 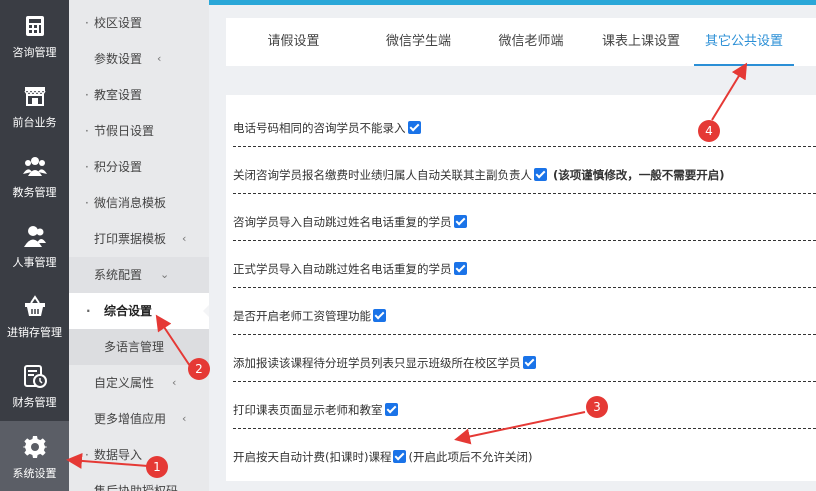 What do you see at coordinates (34, 166) in the screenshot?
I see `group-icon` at bounding box center [34, 166].